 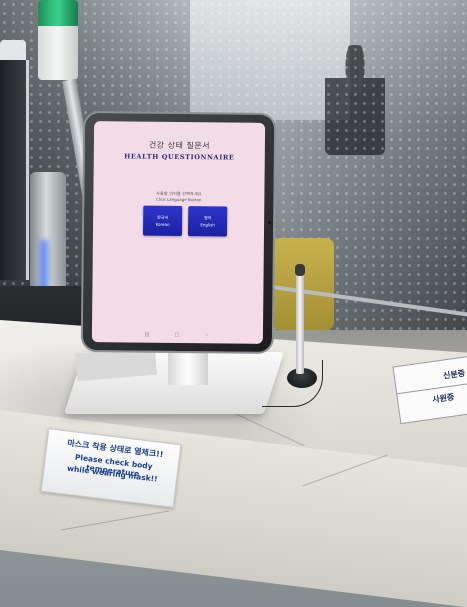 I want to click on korean-button-label-ko: 한국어, so click(x=163, y=217).